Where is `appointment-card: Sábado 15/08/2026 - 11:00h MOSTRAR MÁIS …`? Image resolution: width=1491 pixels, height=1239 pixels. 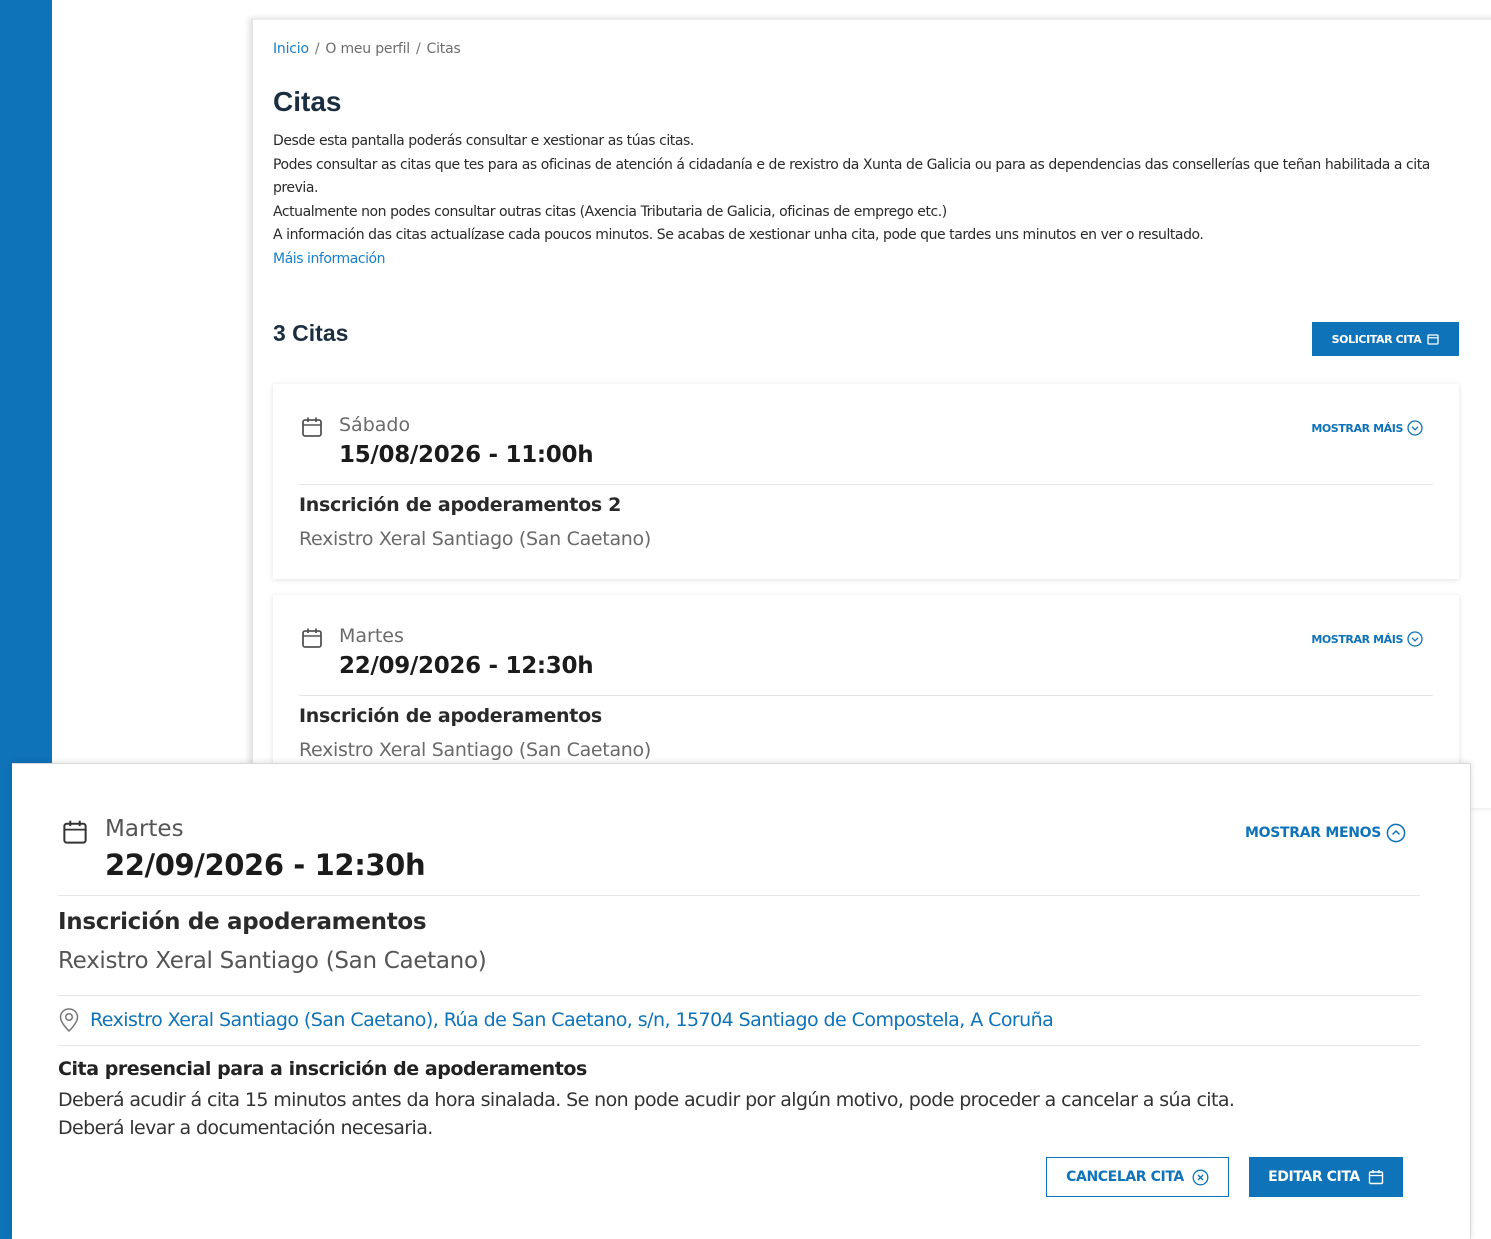 appointment-card: Sábado 15/08/2026 - 11:00h MOSTRAR MÁIS … is located at coordinates (866, 481).